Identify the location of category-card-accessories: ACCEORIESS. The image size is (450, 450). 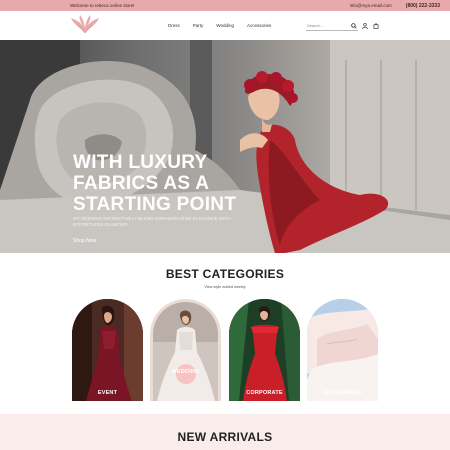
(342, 350).